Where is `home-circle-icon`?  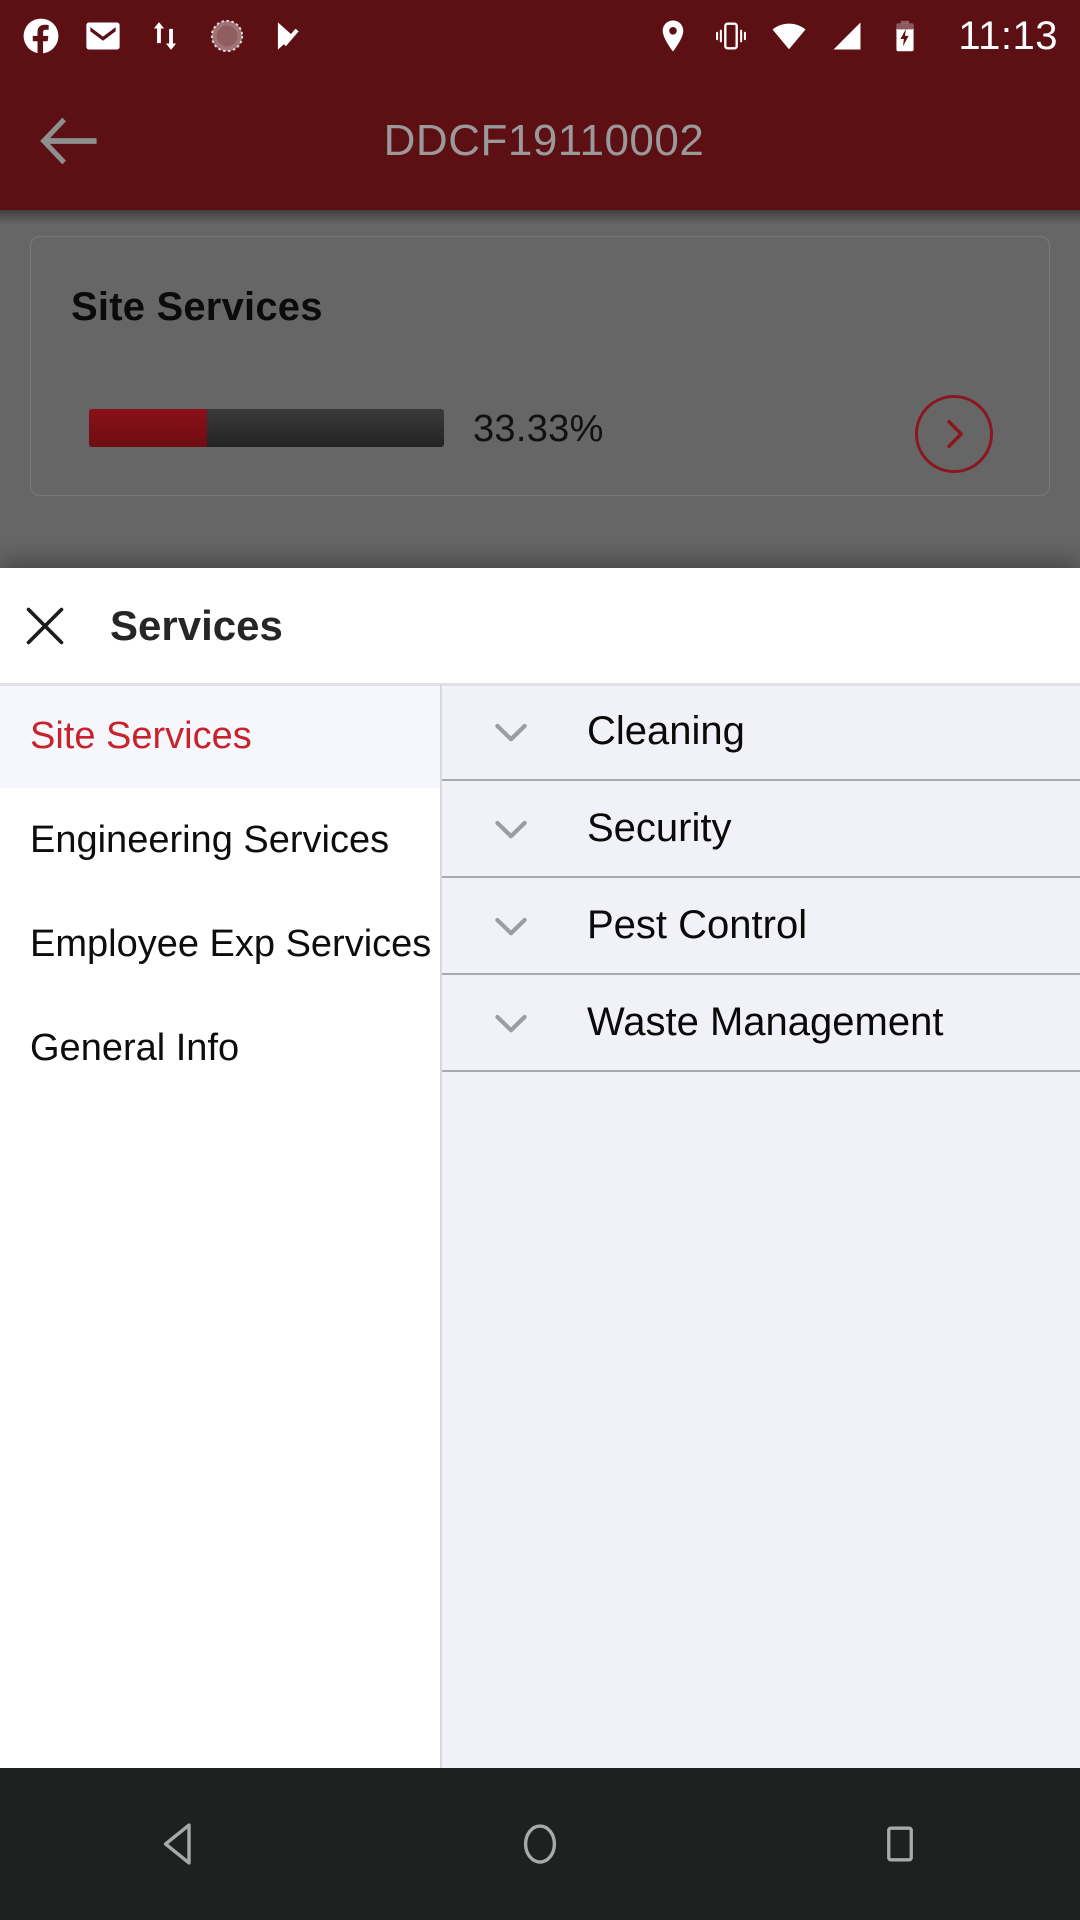 home-circle-icon is located at coordinates (540, 1844).